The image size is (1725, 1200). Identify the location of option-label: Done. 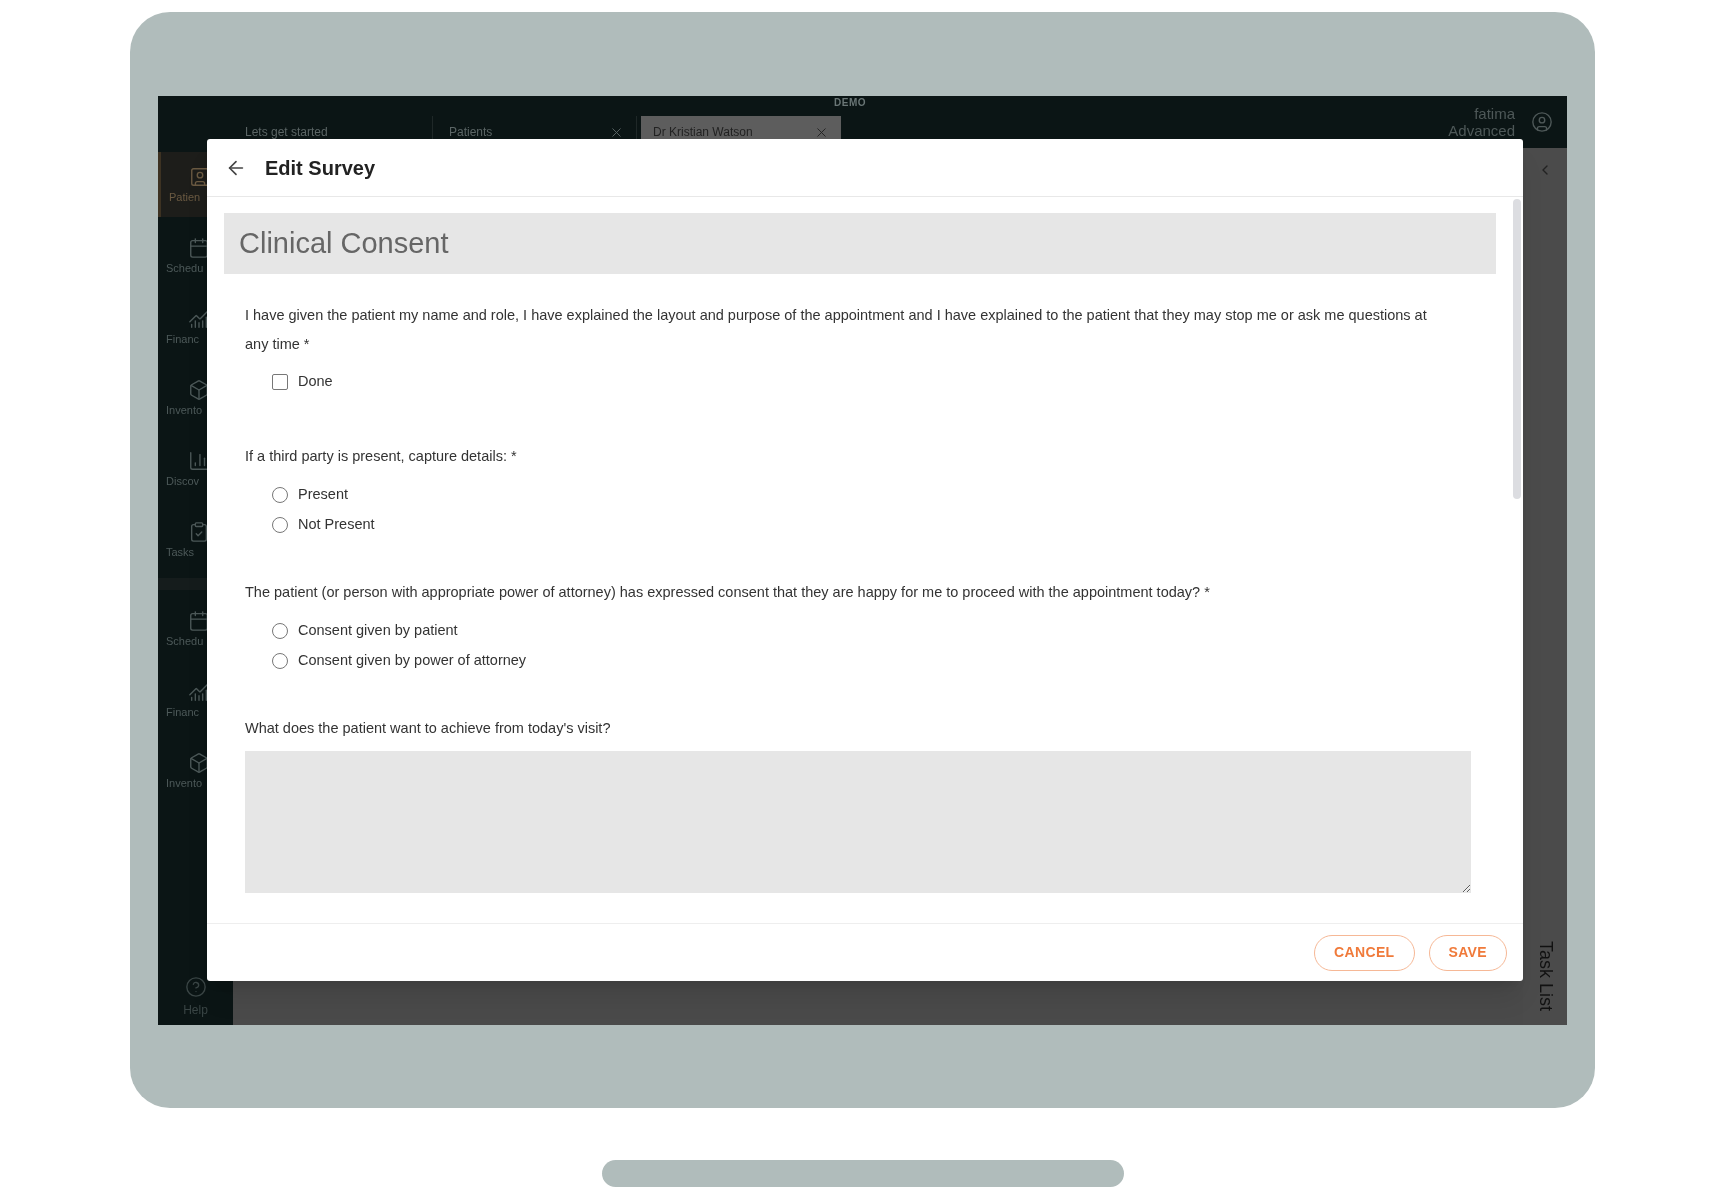
(315, 382).